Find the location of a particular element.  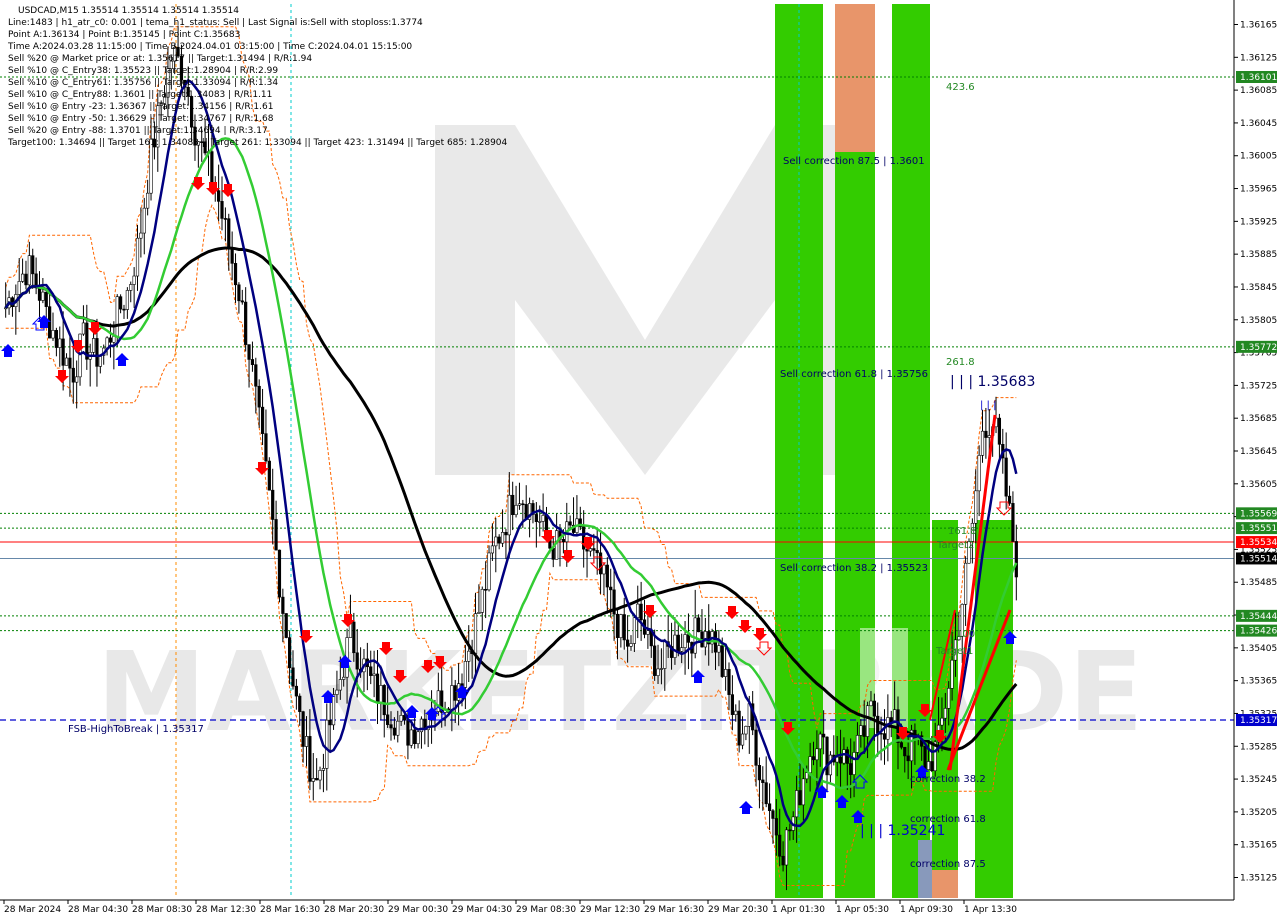

y-tick-label: 1.35885 is located at coordinates (1258, 255).